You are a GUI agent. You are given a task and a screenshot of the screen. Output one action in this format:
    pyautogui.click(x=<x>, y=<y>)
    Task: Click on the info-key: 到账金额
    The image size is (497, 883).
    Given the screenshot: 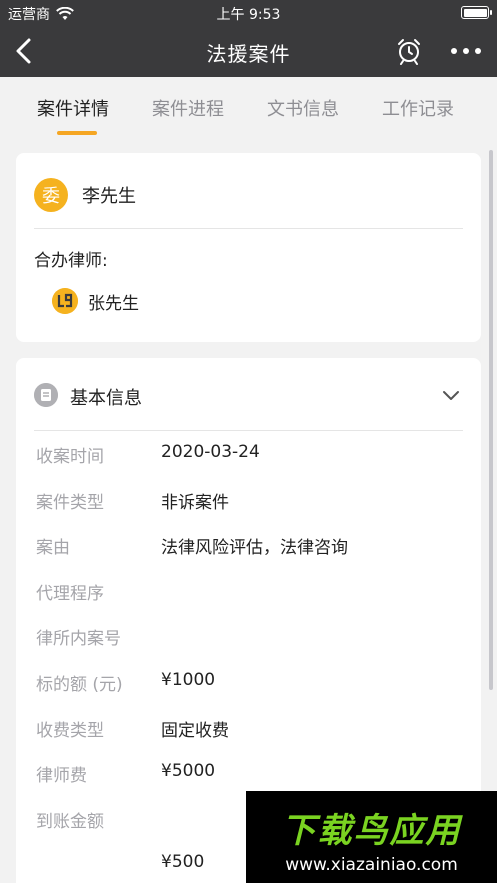 What is the action you would take?
    pyautogui.click(x=70, y=821)
    